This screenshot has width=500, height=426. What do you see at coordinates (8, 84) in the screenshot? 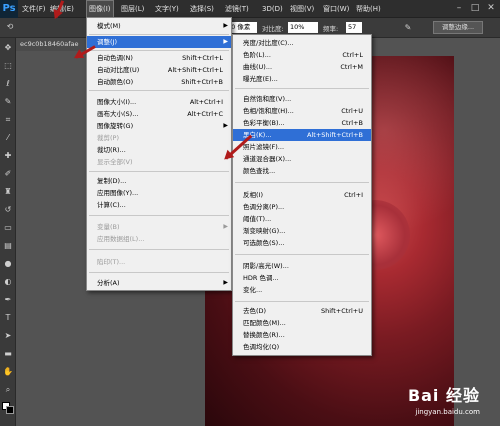
I see `lasso-icon: ℓ` at bounding box center [8, 84].